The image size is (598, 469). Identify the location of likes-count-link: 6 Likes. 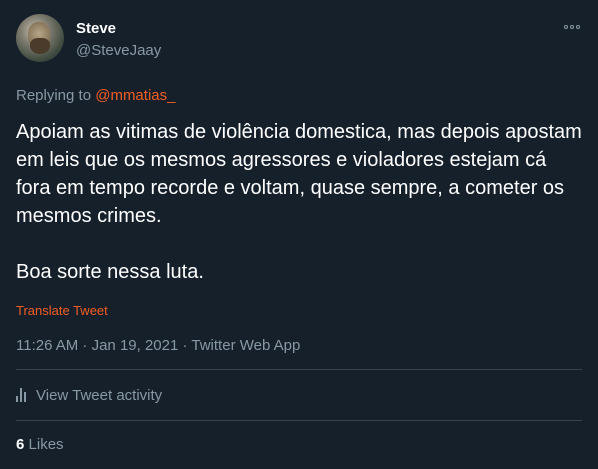
(40, 444).